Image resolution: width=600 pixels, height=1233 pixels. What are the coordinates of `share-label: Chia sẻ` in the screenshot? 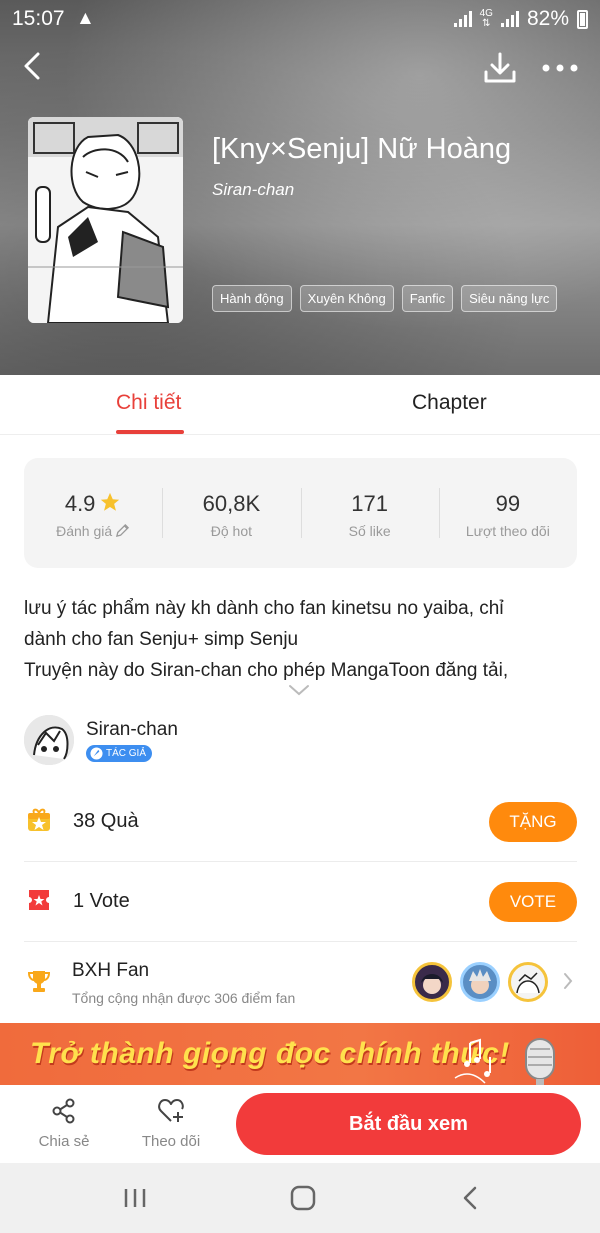 It's located at (64, 1141).